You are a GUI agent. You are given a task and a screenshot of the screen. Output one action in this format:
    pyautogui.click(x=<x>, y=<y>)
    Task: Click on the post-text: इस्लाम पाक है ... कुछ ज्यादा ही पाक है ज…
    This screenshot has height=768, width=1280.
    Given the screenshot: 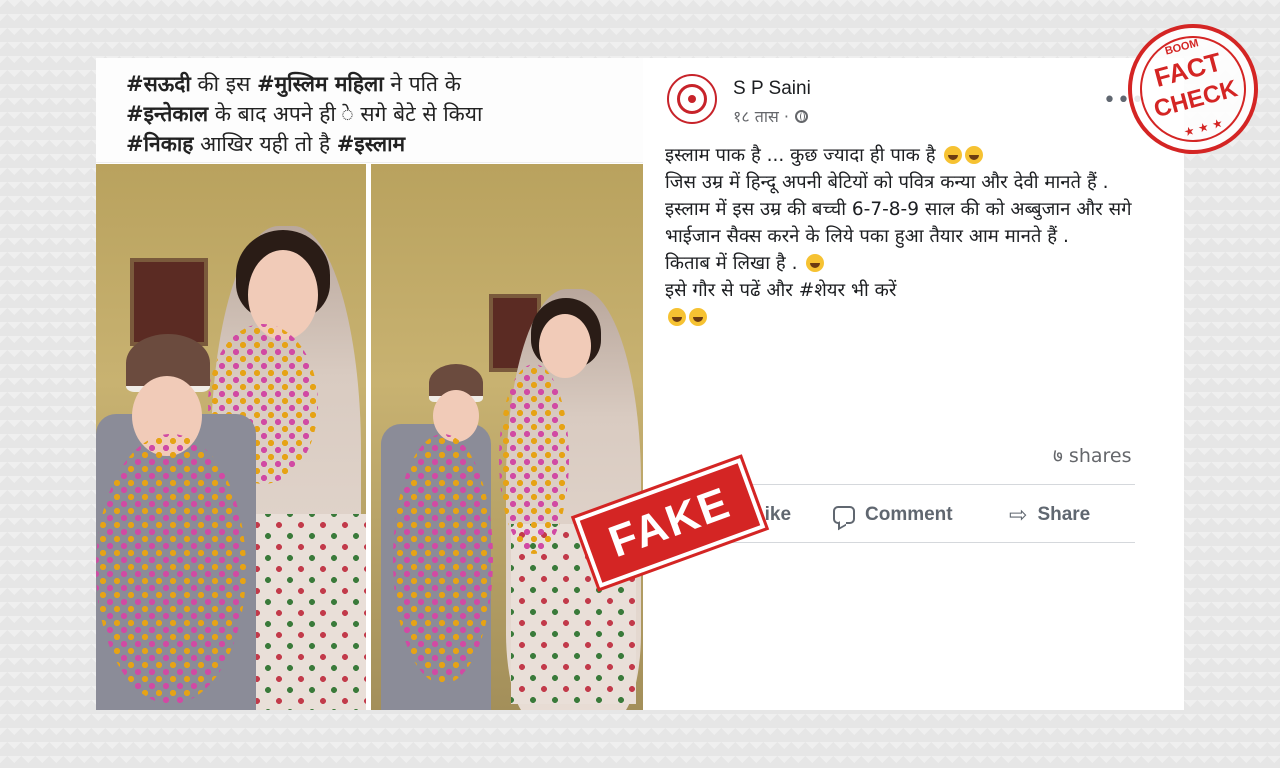 What is the action you would take?
    pyautogui.click(x=915, y=236)
    